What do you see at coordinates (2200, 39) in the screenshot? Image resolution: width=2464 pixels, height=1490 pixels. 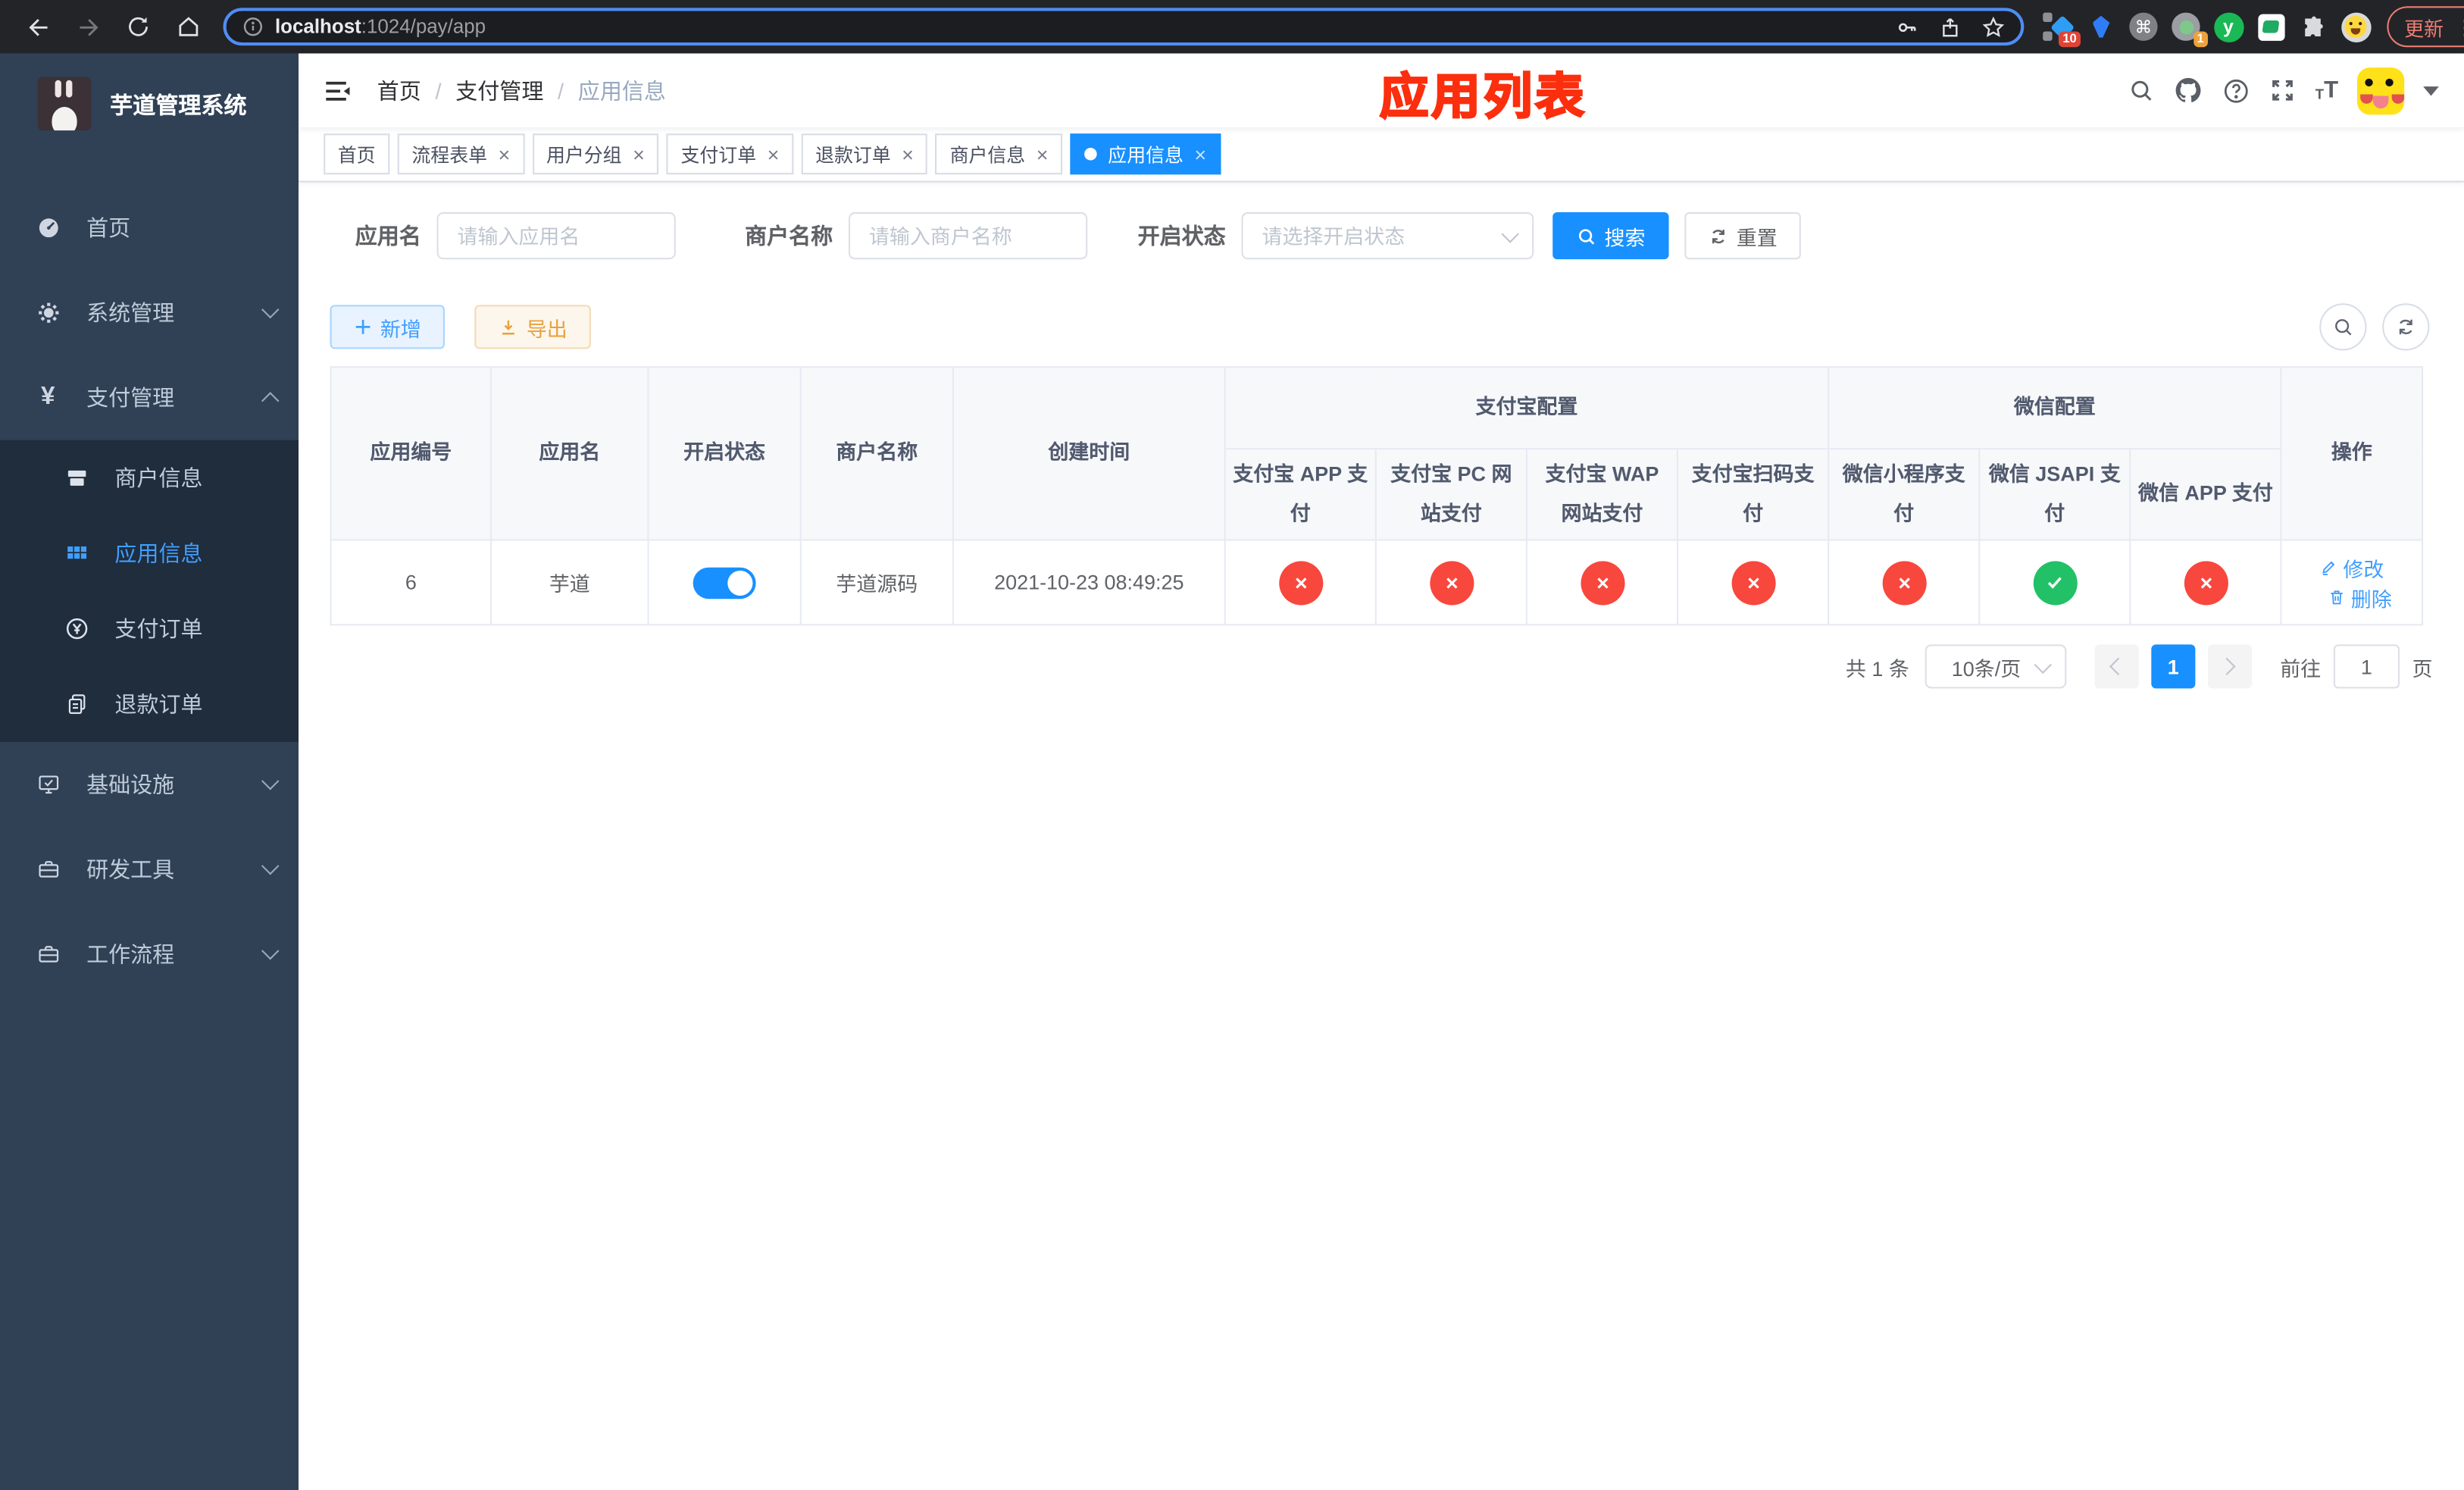 I see `extension-badge: 1` at bounding box center [2200, 39].